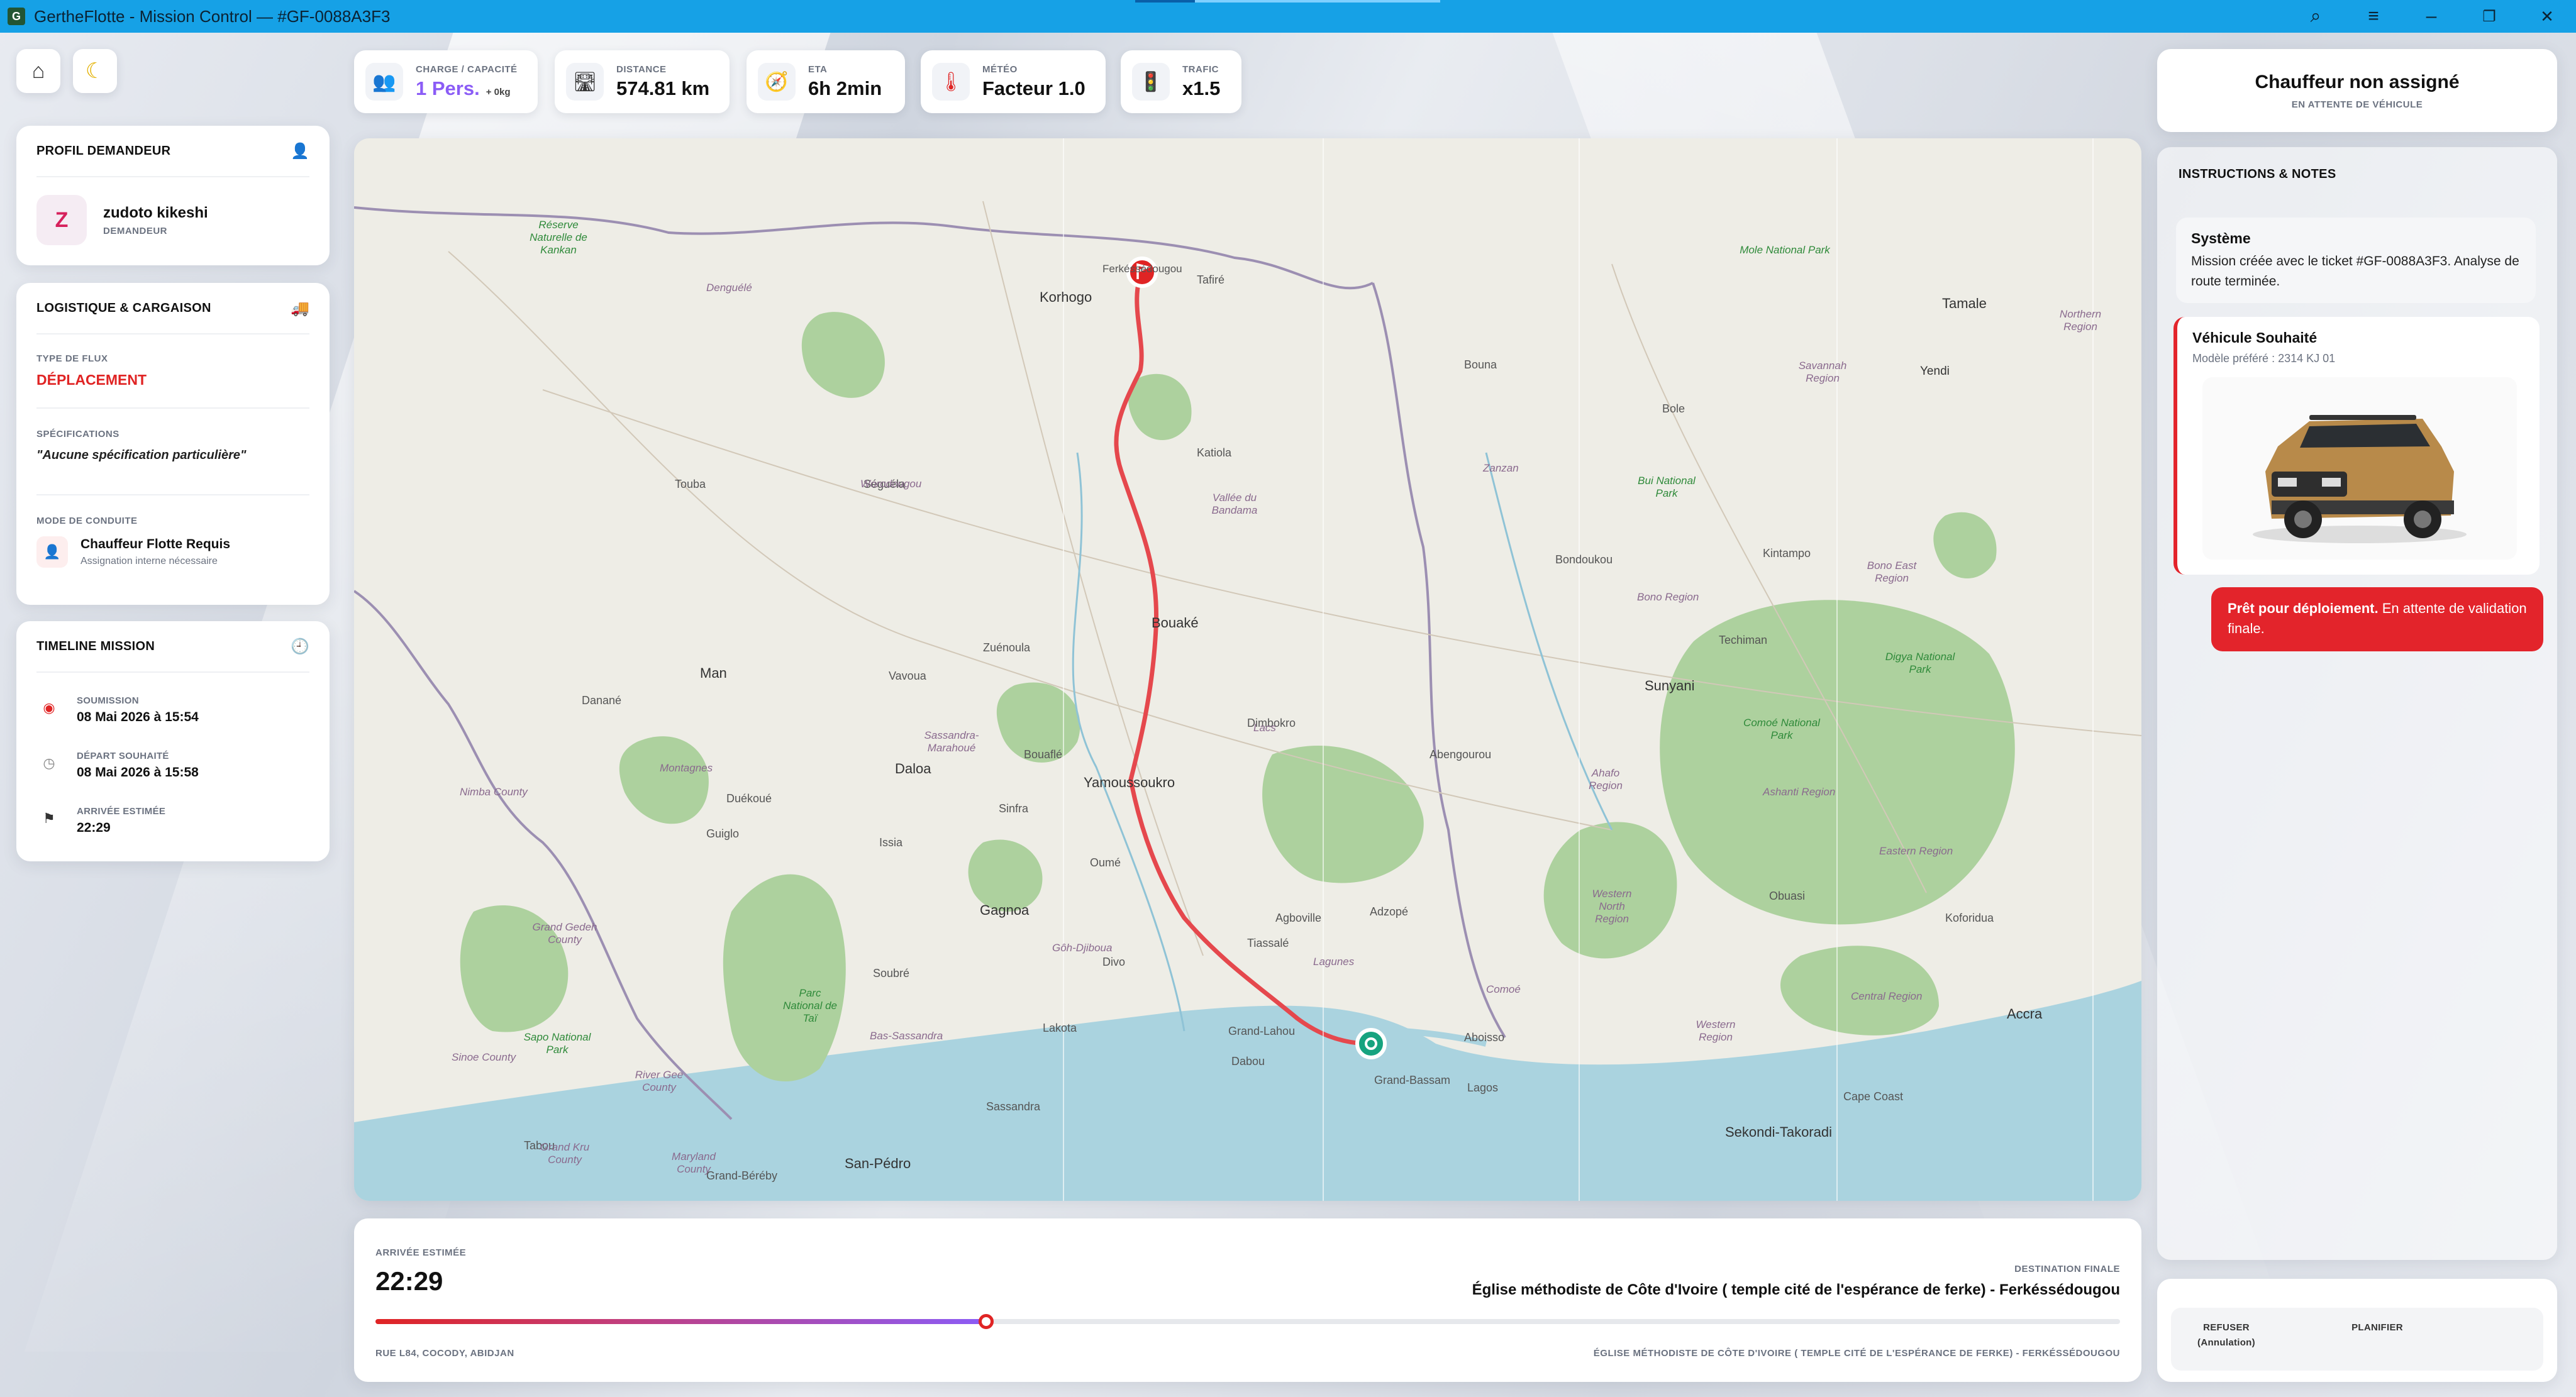 The width and height of the screenshot is (2576, 1397). Describe the element at coordinates (1264, 728) in the screenshot. I see `map-label-region: Lacs` at that location.